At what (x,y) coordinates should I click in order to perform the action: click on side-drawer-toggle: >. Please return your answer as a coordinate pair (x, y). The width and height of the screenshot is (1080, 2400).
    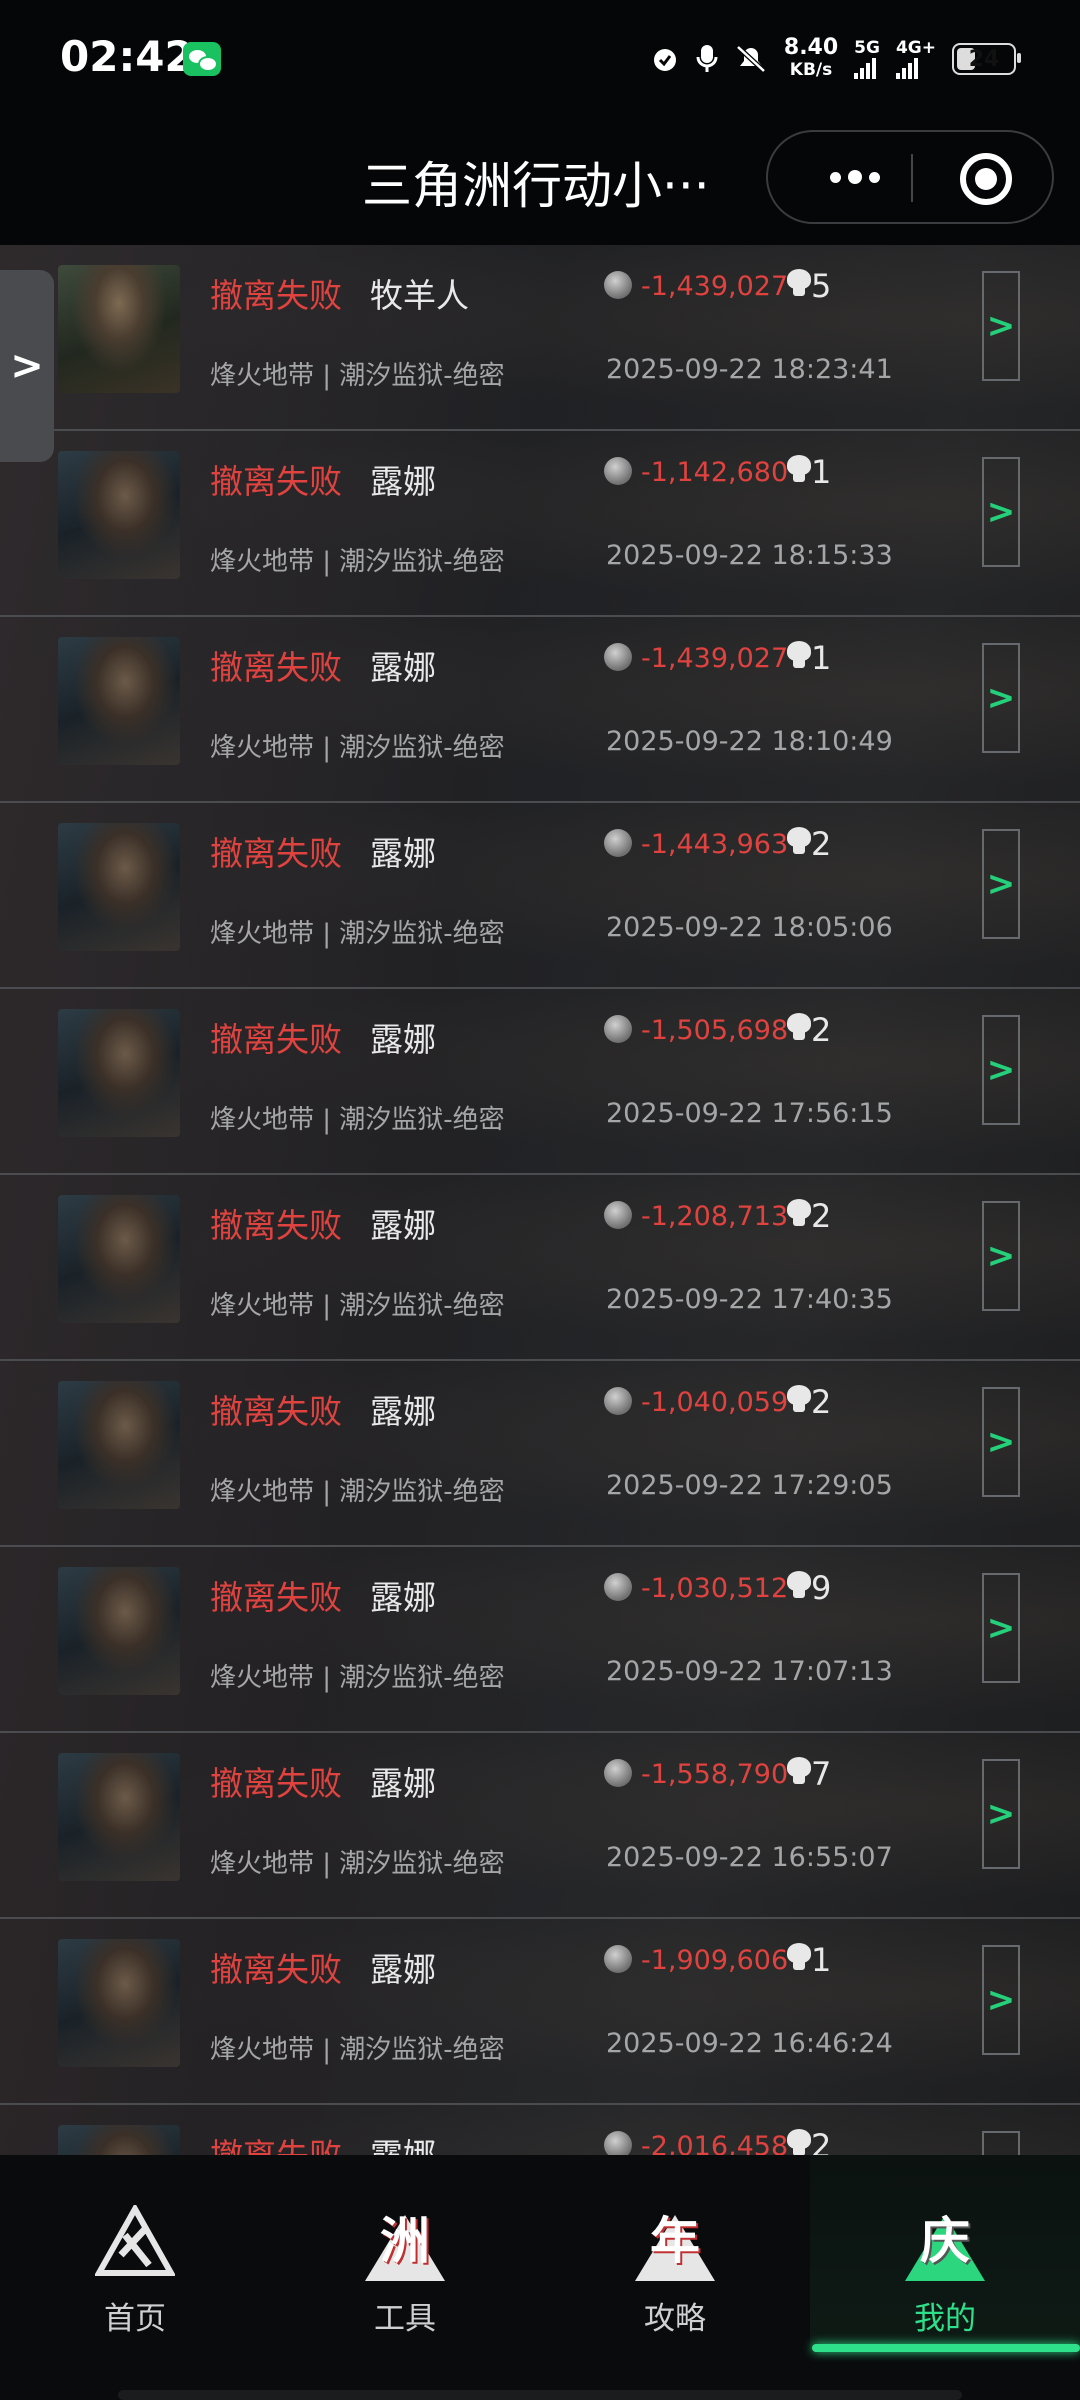
    Looking at the image, I should click on (27, 366).